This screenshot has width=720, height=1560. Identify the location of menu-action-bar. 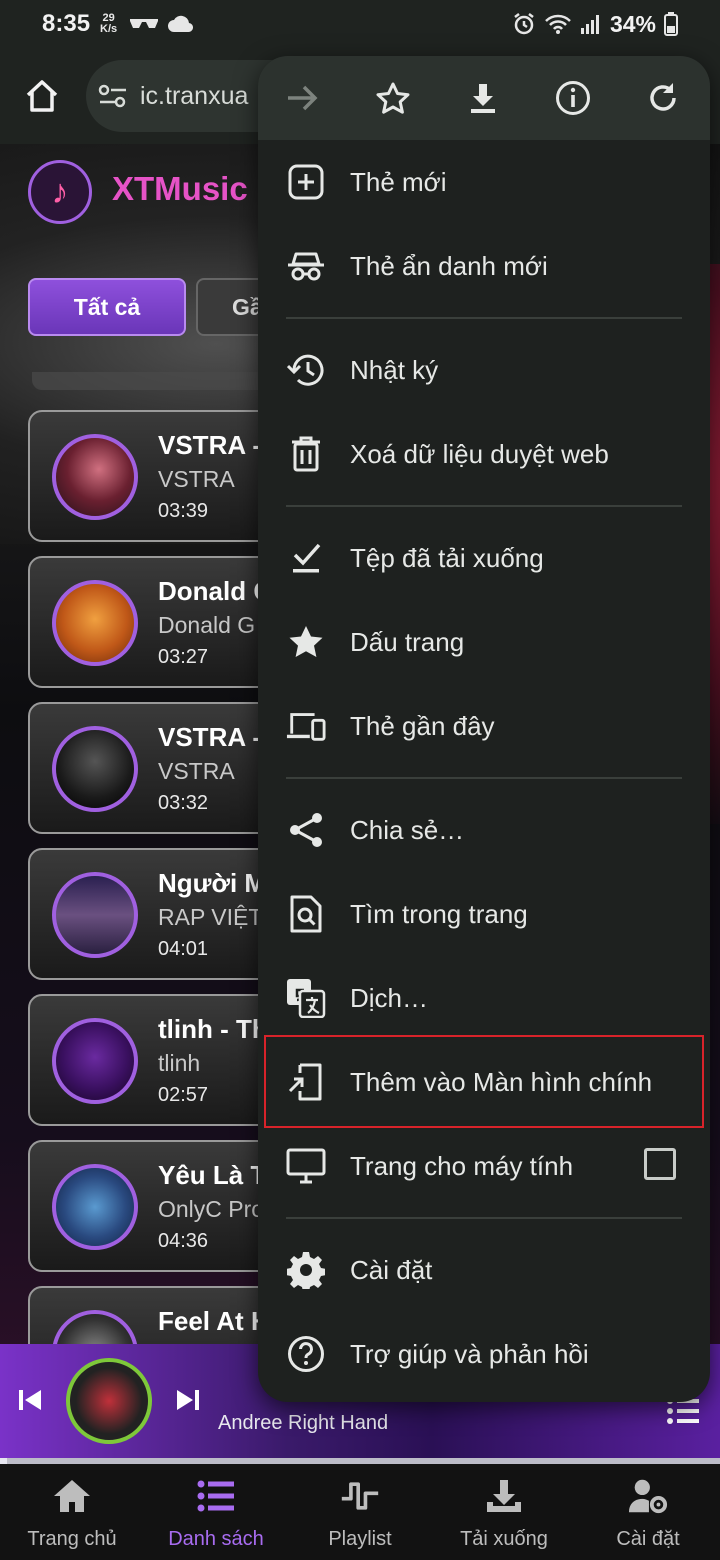
(484, 98).